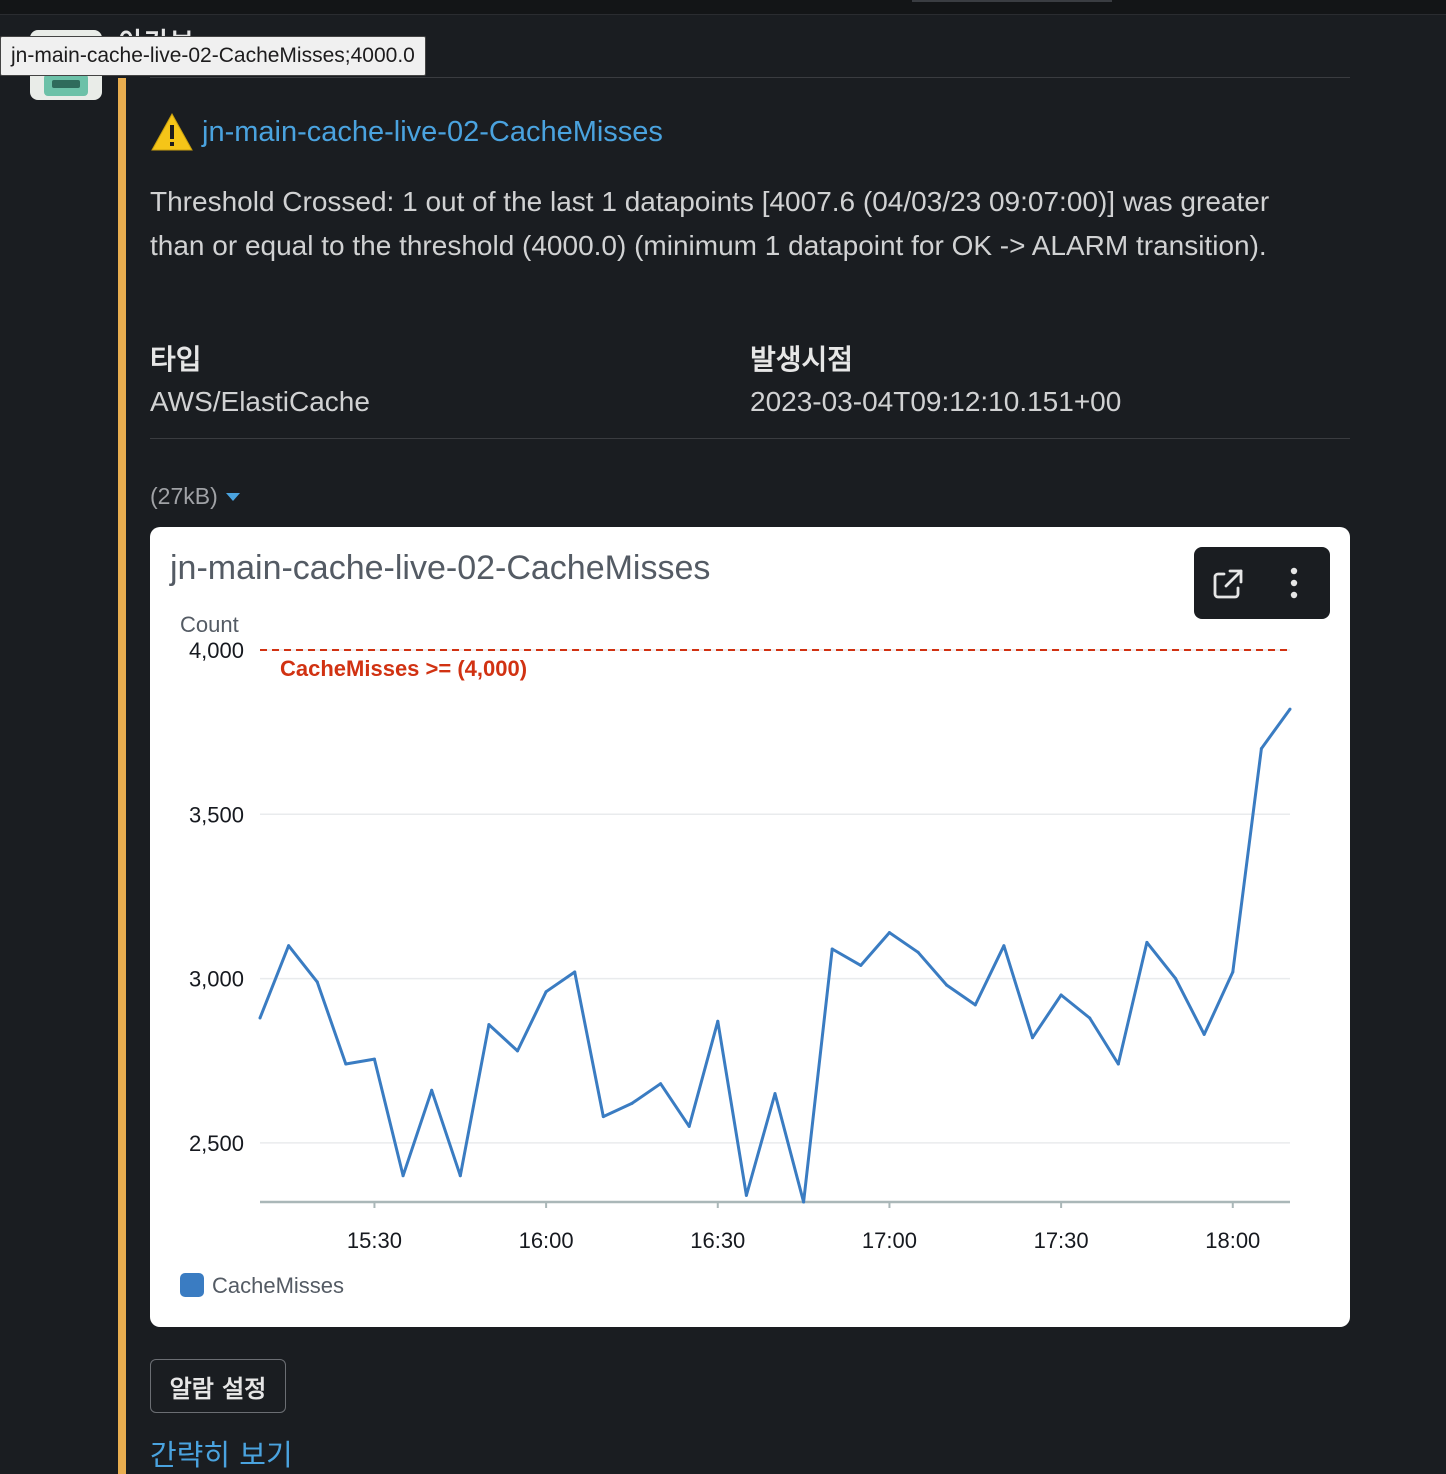  Describe the element at coordinates (216, 979) in the screenshot. I see `y-tick-label: 3,000` at that location.